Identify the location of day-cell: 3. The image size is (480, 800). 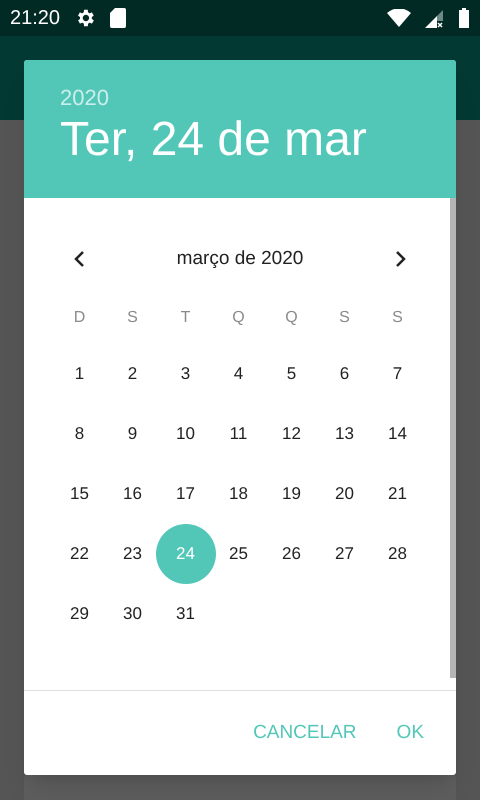
(186, 374).